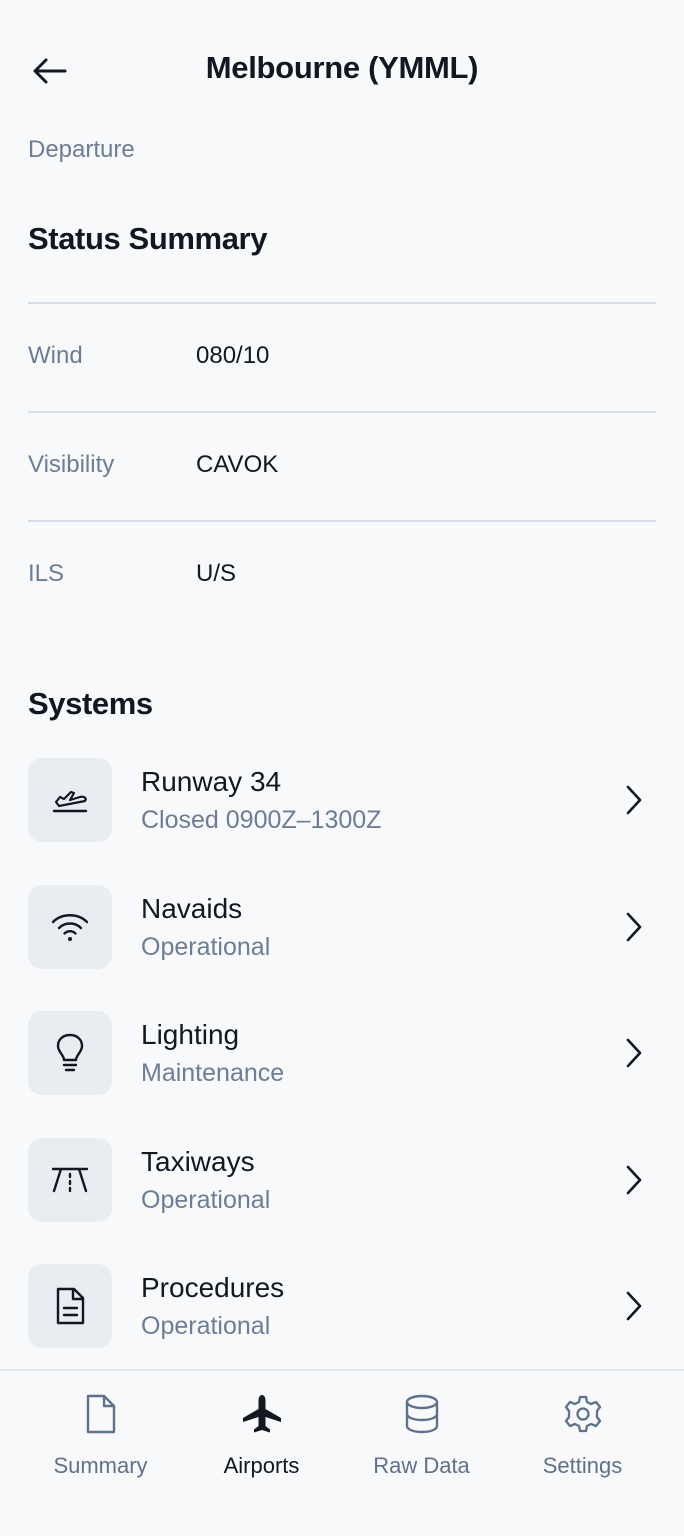 The width and height of the screenshot is (684, 1536). I want to click on document-icon, so click(70, 1306).